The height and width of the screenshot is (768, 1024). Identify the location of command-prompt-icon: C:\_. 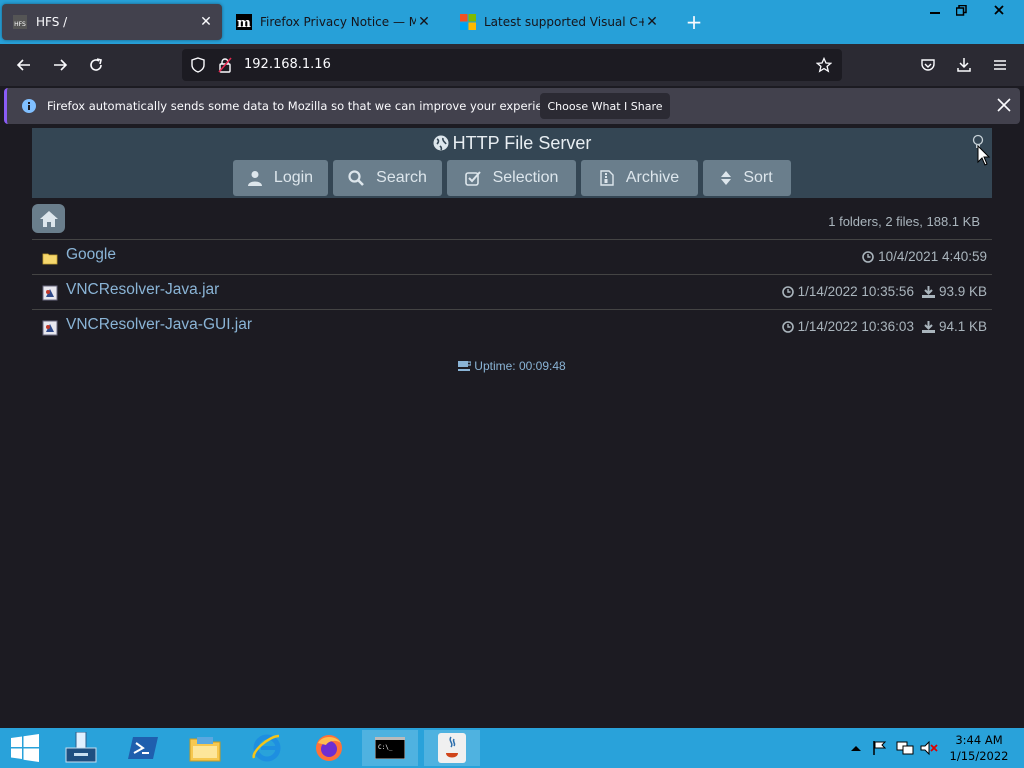
(390, 748).